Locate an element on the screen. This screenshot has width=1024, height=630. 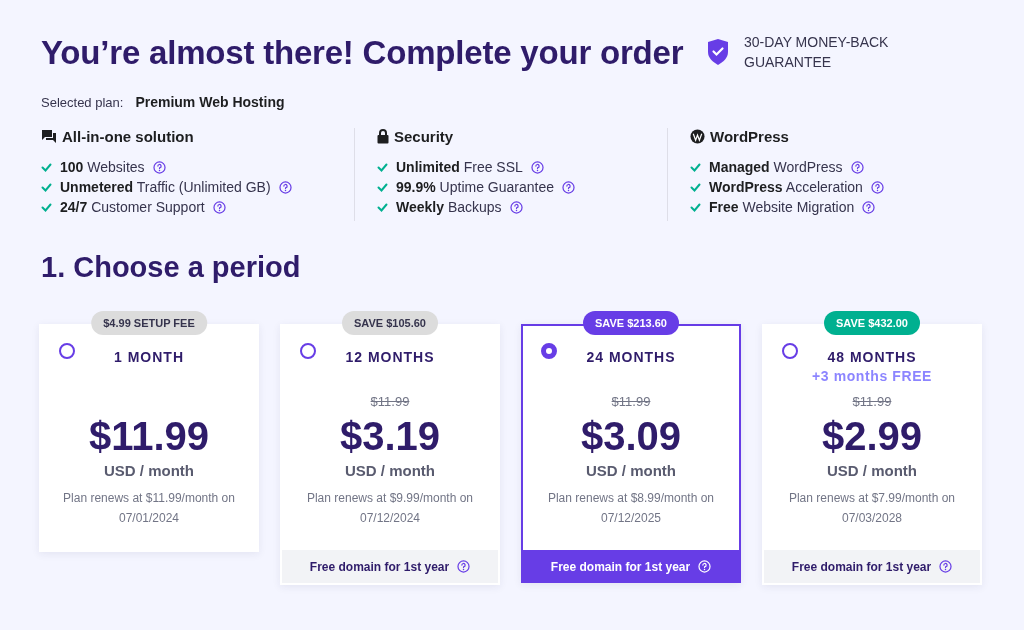
page-title: You’re almost there! Complete your order is located at coordinates (362, 53).